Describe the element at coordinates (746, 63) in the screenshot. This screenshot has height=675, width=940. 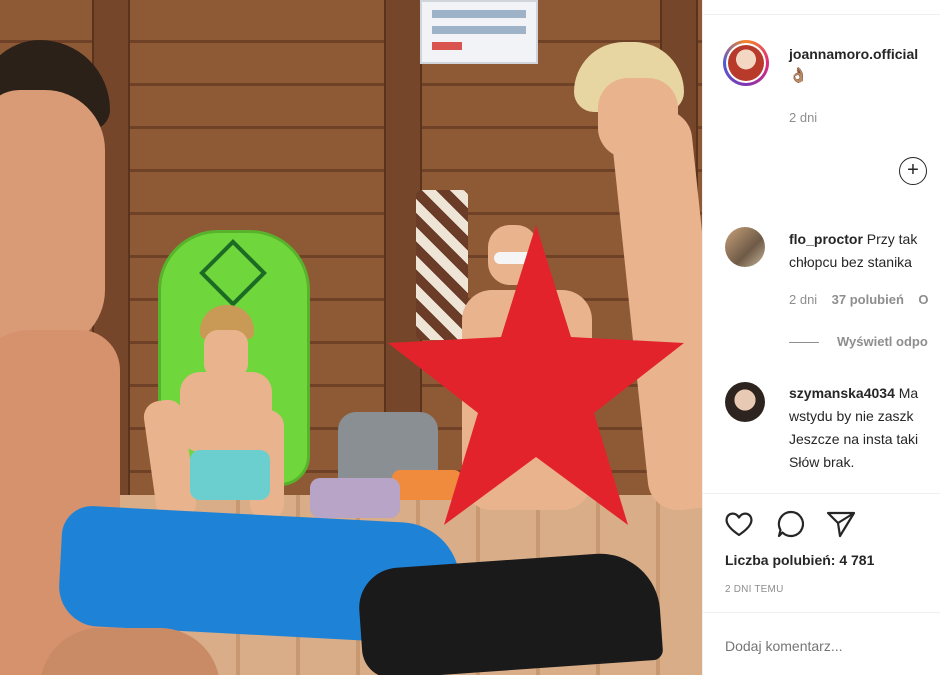
I see `author-avatar` at that location.